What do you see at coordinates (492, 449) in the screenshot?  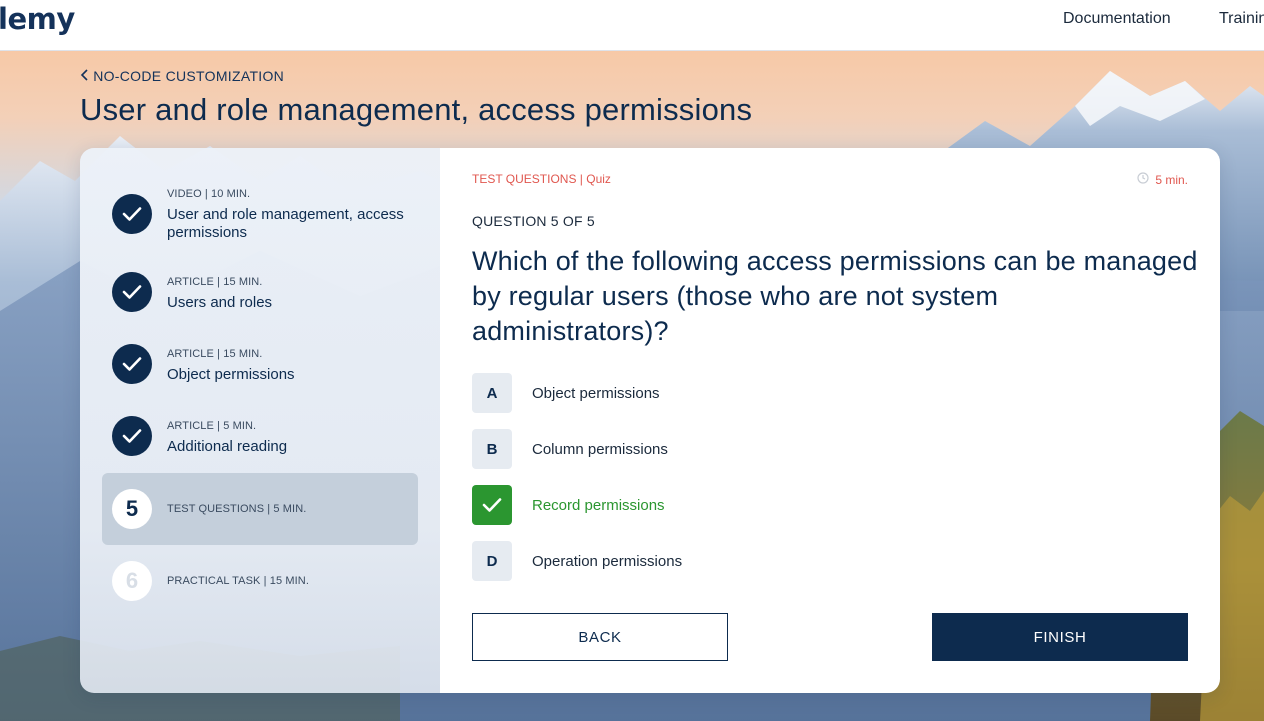 I see `option-key: B` at bounding box center [492, 449].